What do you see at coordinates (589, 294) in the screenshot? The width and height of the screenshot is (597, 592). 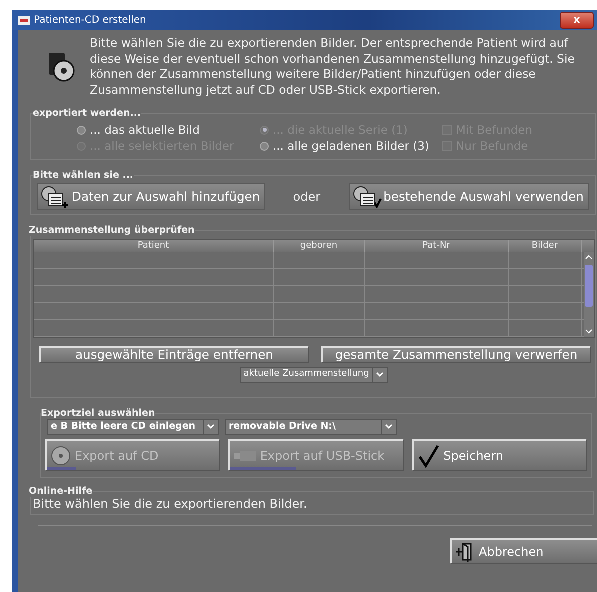 I see `scrollbar` at bounding box center [589, 294].